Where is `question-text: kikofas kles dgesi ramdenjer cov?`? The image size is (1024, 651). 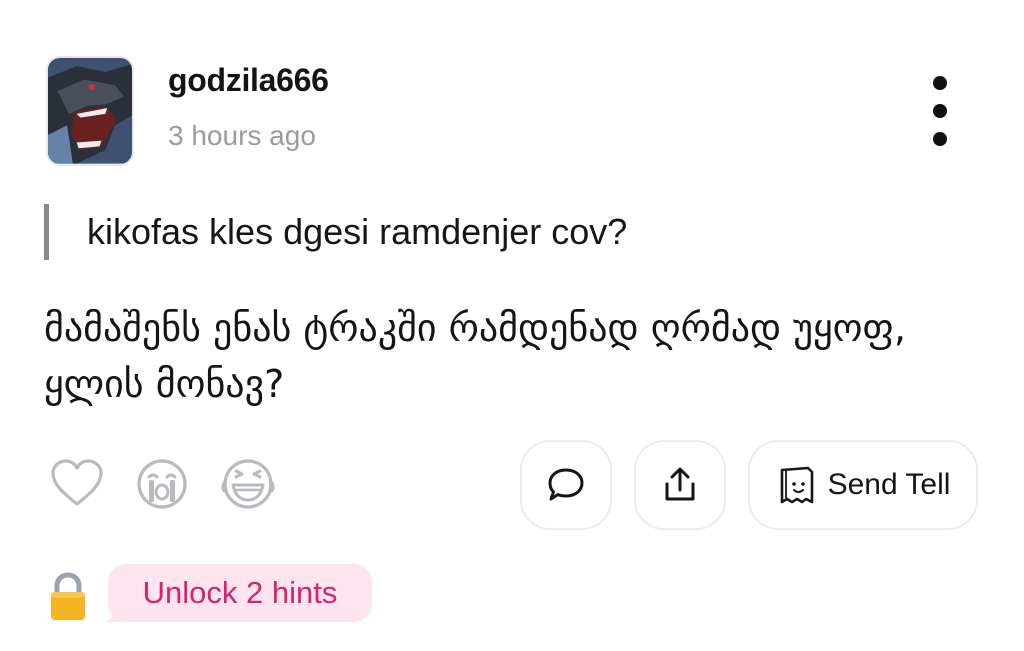 question-text: kikofas kles dgesi ramdenjer cov? is located at coordinates (357, 231).